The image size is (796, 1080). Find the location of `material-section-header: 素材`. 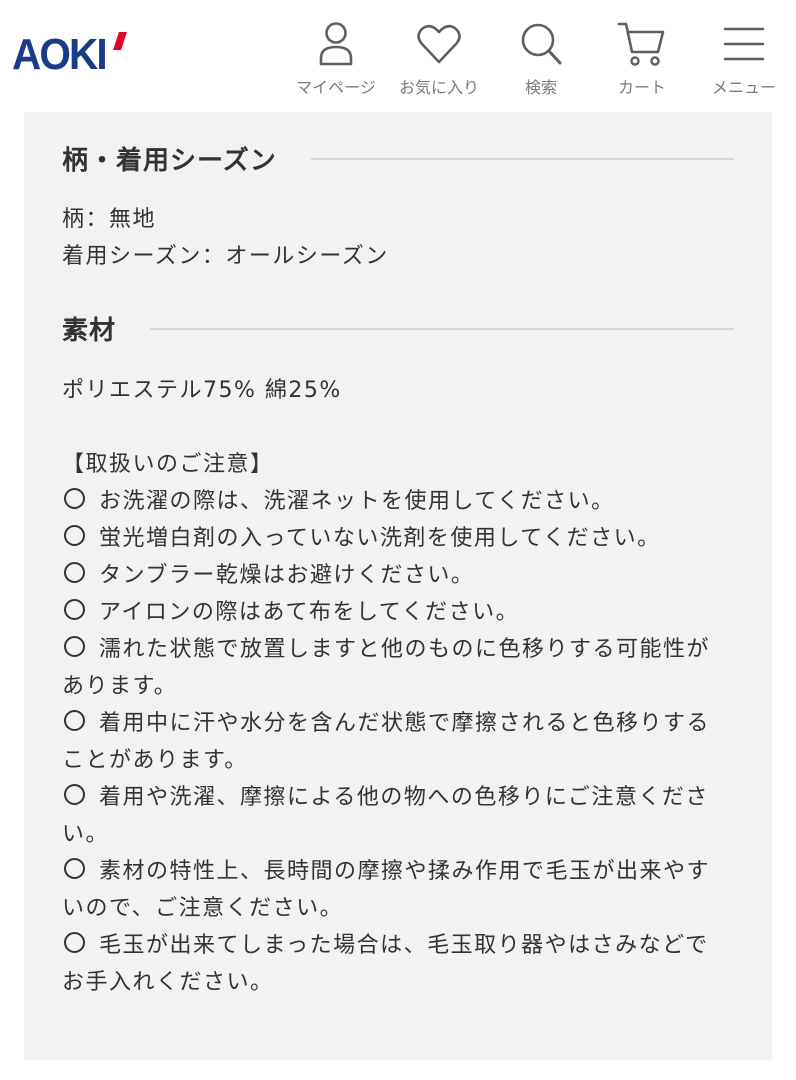

material-section-header: 素材 is located at coordinates (398, 328).